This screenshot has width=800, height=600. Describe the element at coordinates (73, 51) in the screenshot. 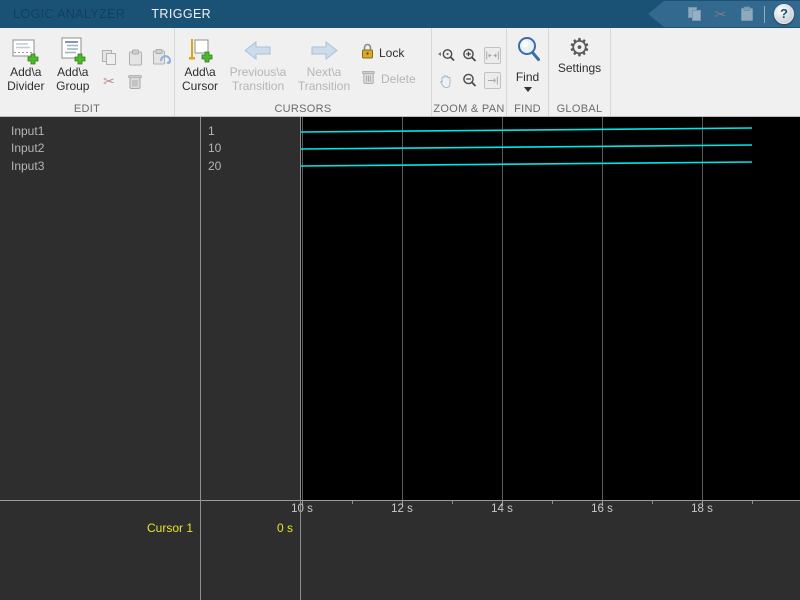

I see `add-group-icon` at that location.